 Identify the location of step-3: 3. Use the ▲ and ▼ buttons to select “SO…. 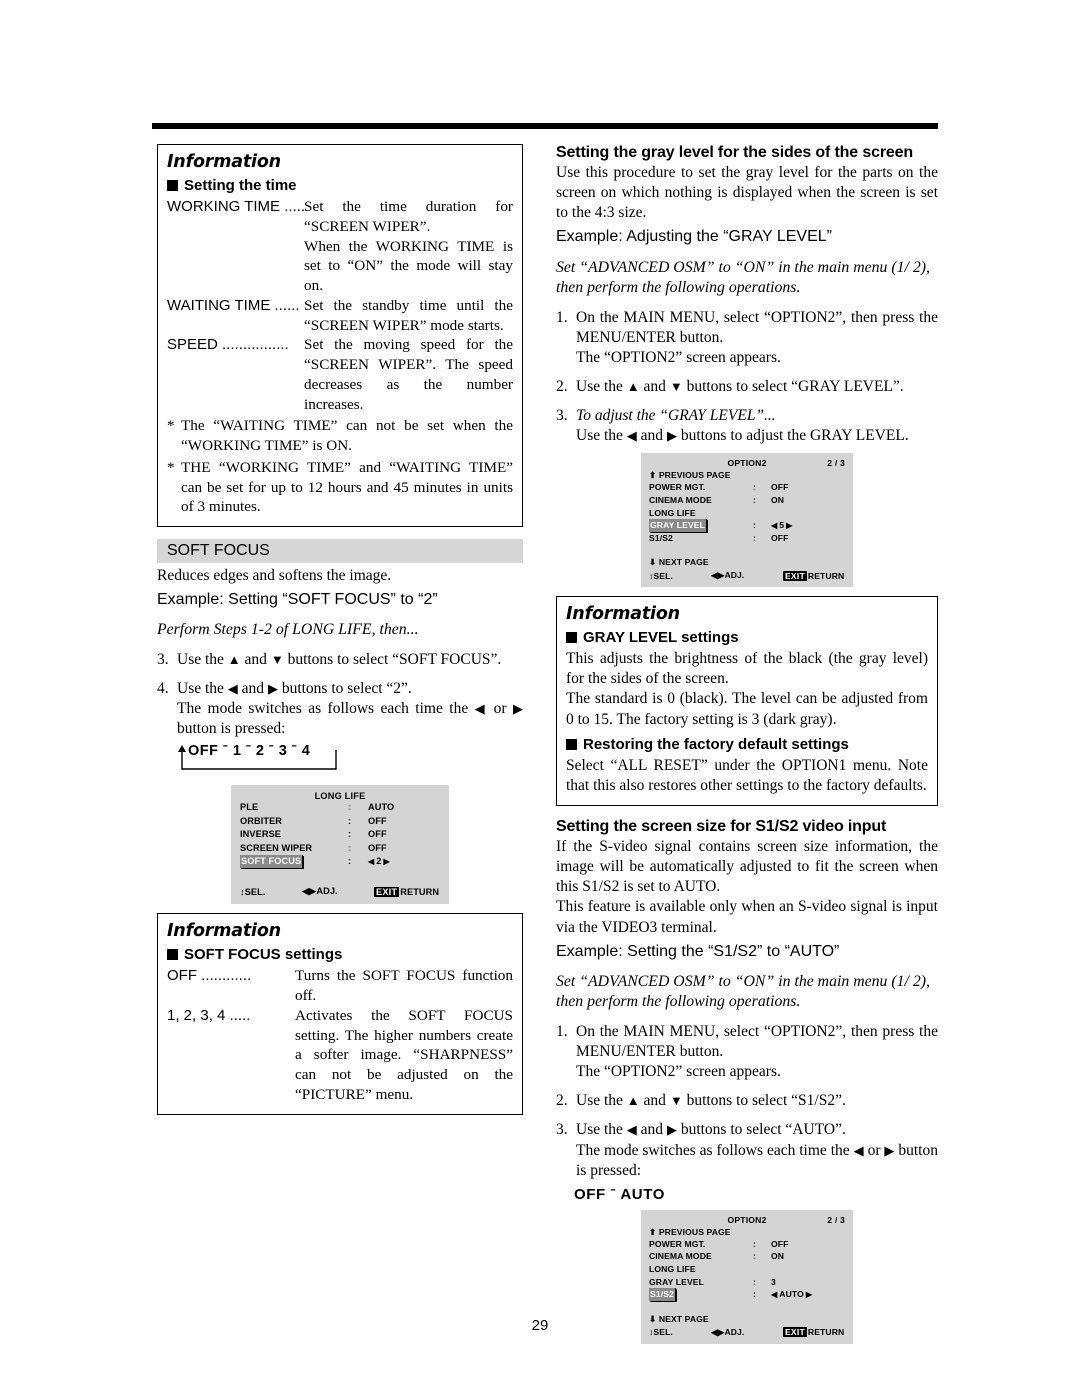
(340, 660).